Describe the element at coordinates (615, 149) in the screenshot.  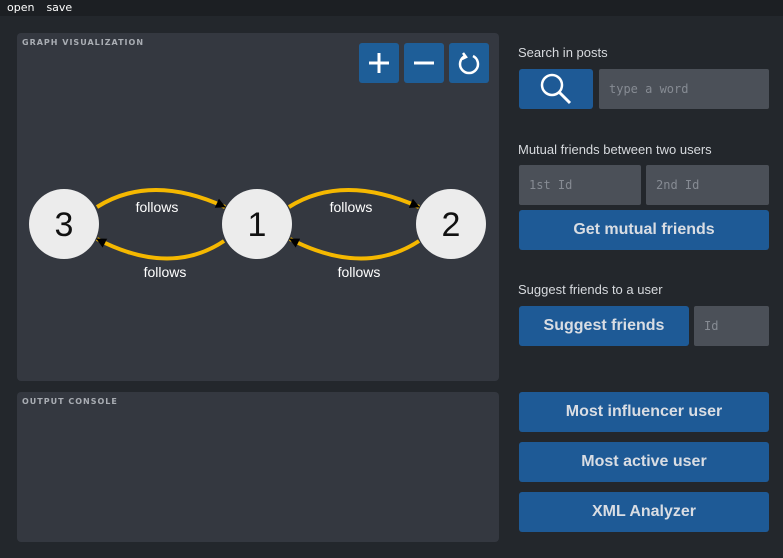
I see `mutual-friends-label: Mutual friends between two users` at that location.